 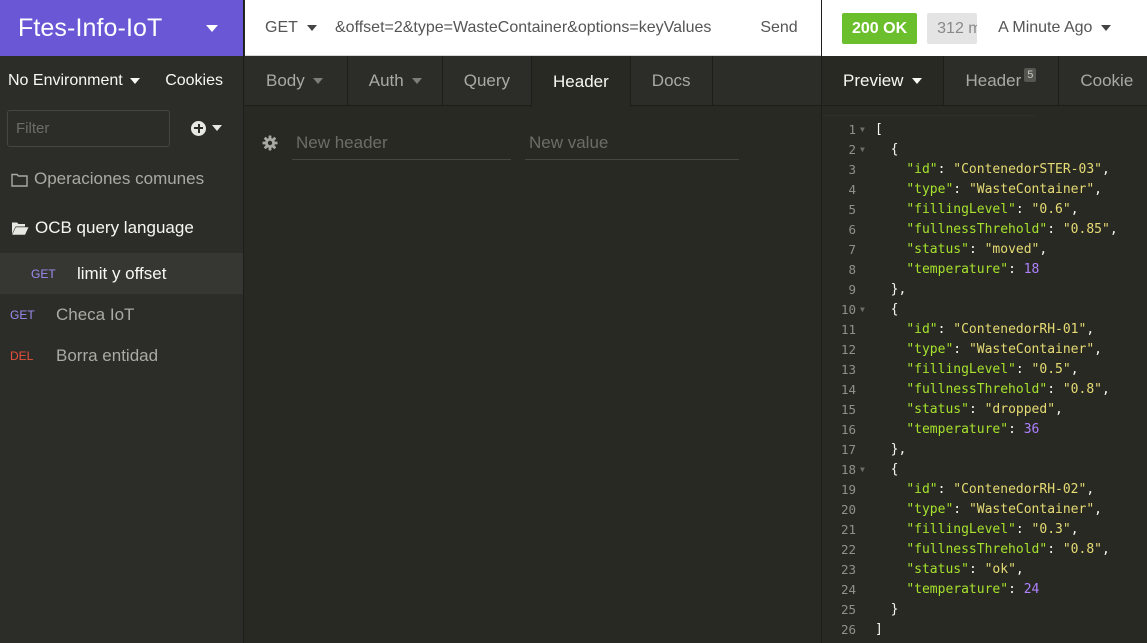 What do you see at coordinates (984, 590) in the screenshot?
I see `code-line: 24 "temperature": 24` at bounding box center [984, 590].